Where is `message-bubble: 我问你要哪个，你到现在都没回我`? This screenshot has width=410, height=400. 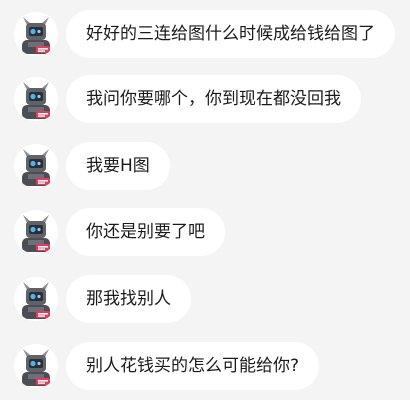 message-bubble: 我问你要哪个，你到现在都没回我 is located at coordinates (213, 99).